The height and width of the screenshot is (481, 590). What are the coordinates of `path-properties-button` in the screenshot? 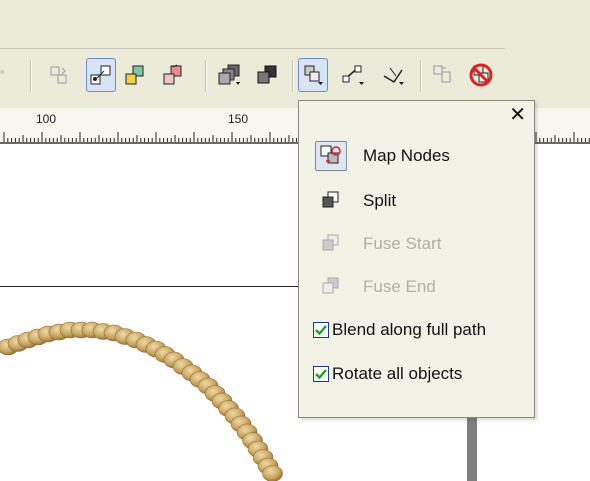 It's located at (173, 75).